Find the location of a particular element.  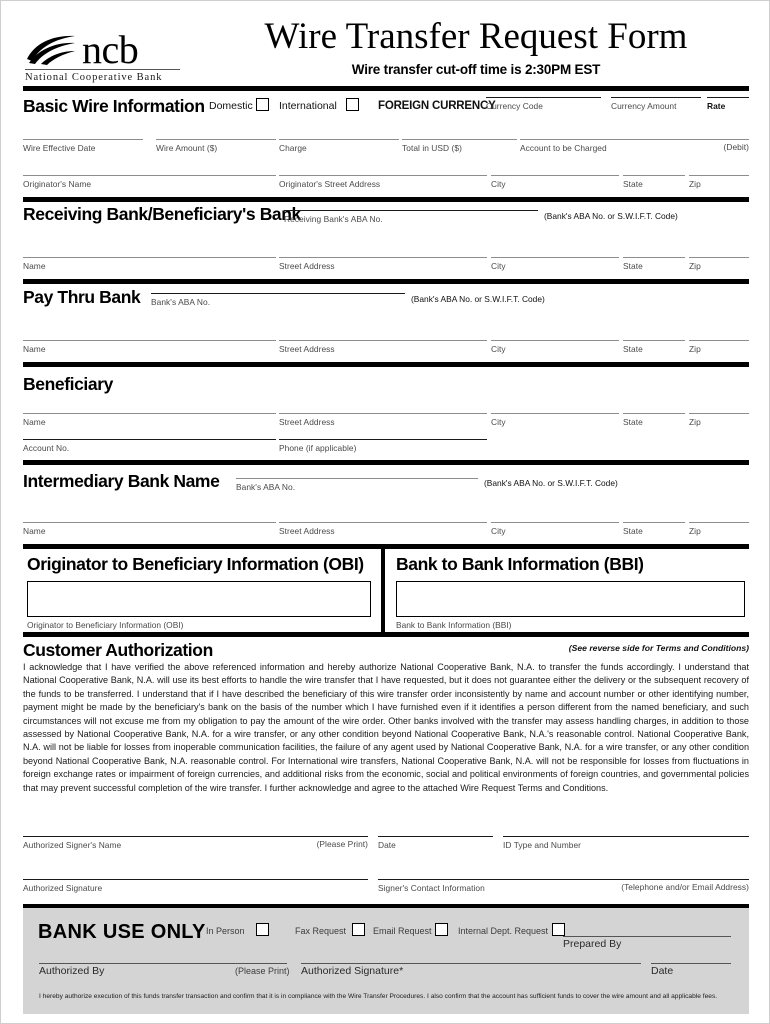

divider-bar-receiving is located at coordinates (386, 281).